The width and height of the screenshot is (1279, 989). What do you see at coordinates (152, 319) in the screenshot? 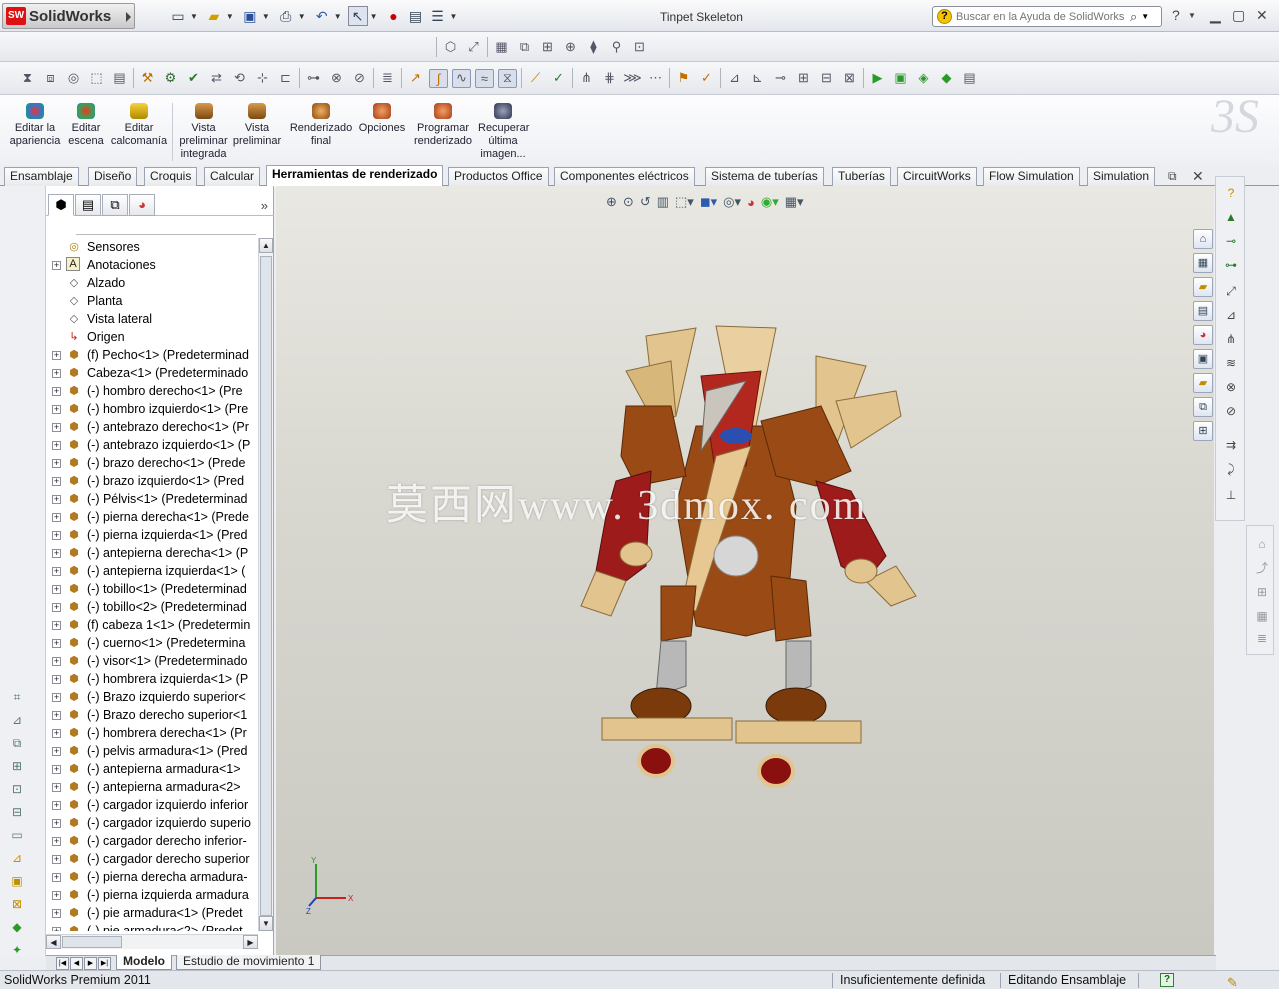
I see `tree-item: ◇ Vista lateral` at bounding box center [152, 319].